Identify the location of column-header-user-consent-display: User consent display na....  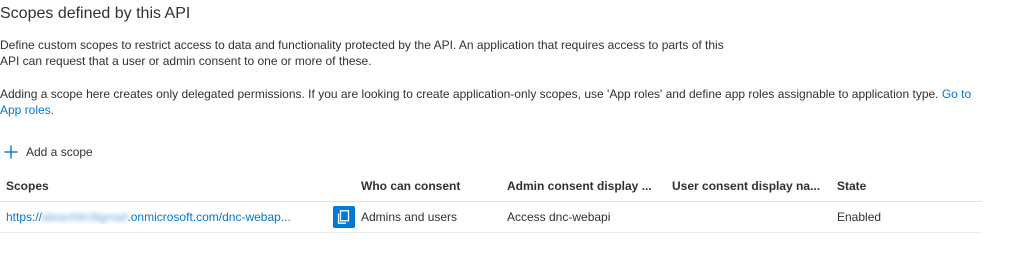
(748, 186).